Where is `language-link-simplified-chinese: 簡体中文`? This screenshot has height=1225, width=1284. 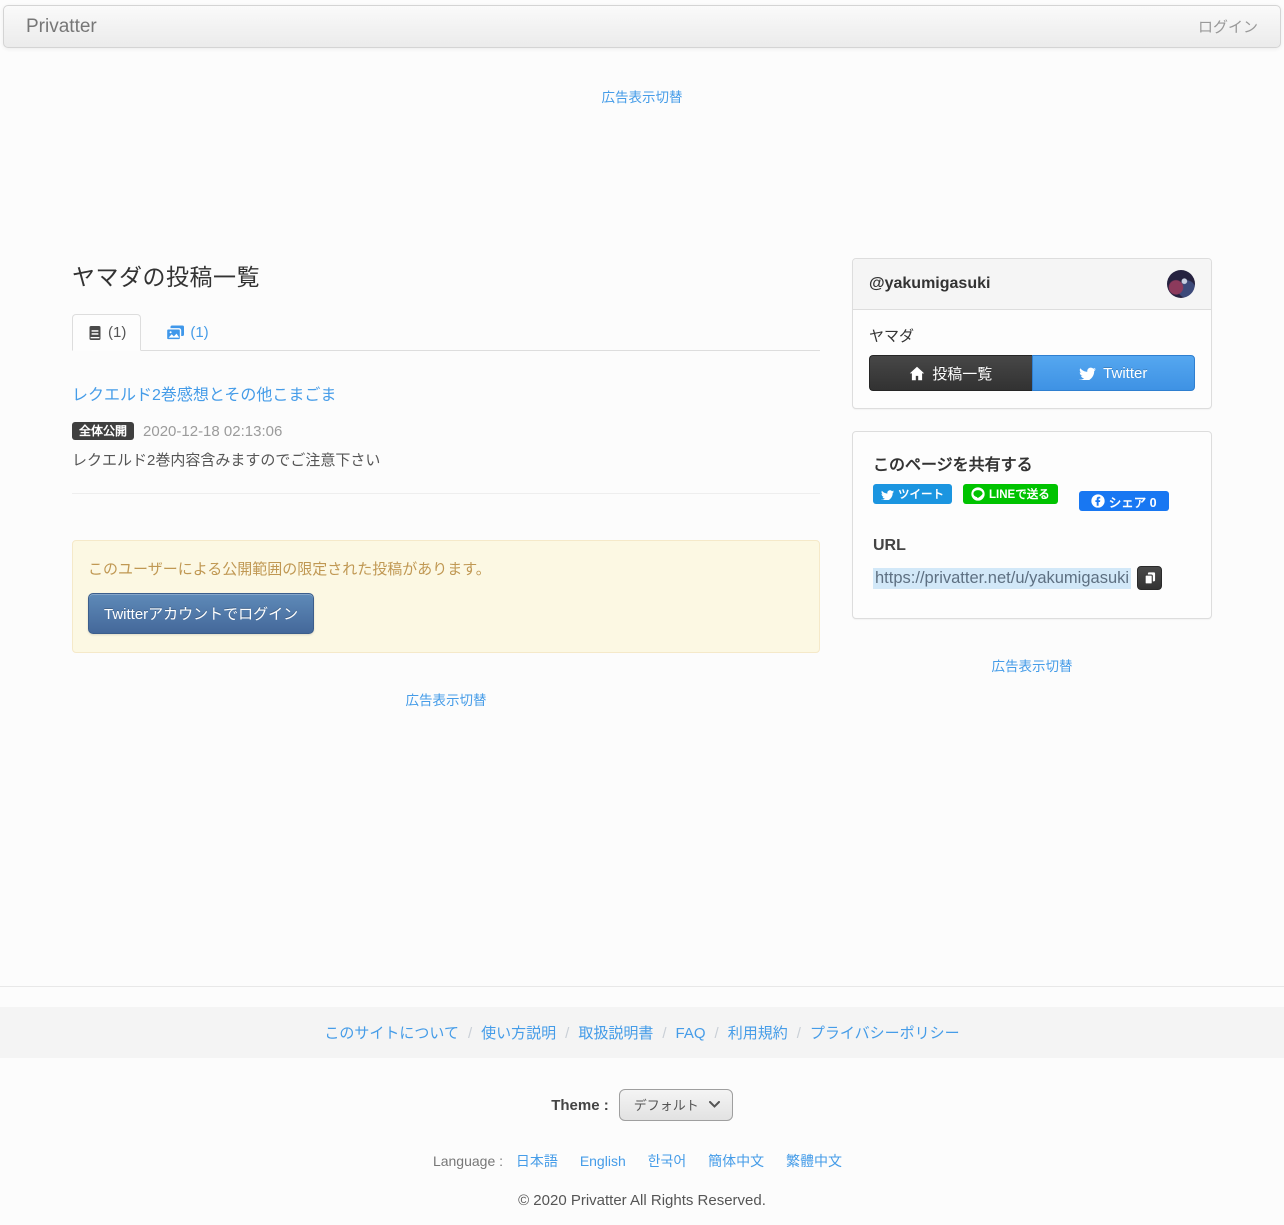 language-link-simplified-chinese: 簡体中文 is located at coordinates (736, 1161).